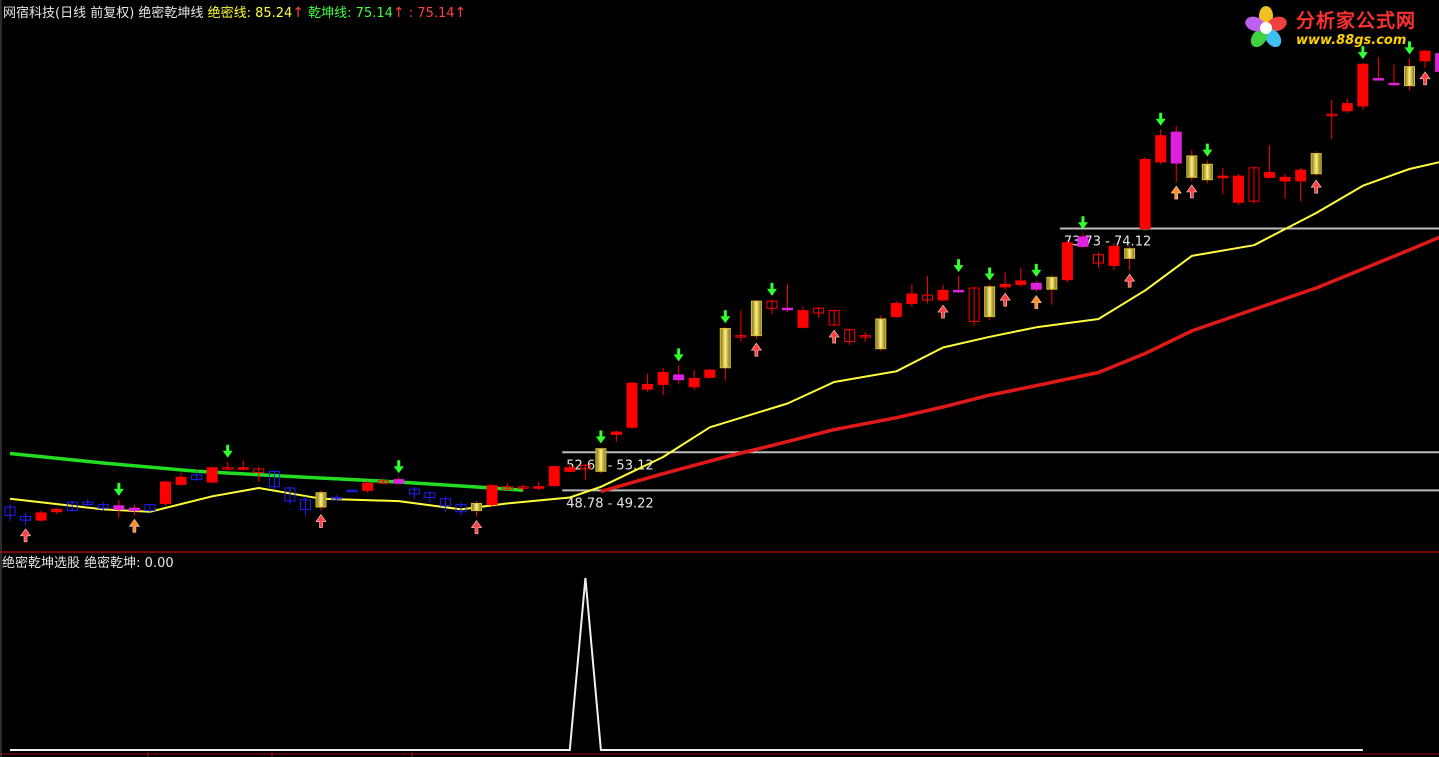 The image size is (1439, 757). I want to click on chart-title: 网宿科技(日线 前复权) 绝密乾坤线, so click(103, 13).